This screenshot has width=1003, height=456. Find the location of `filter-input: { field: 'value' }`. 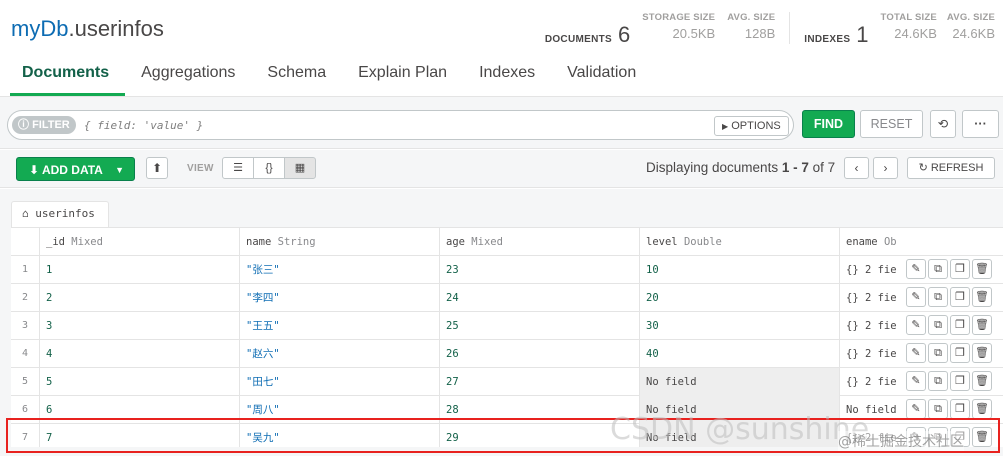

filter-input: { field: 'value' } is located at coordinates (143, 125).